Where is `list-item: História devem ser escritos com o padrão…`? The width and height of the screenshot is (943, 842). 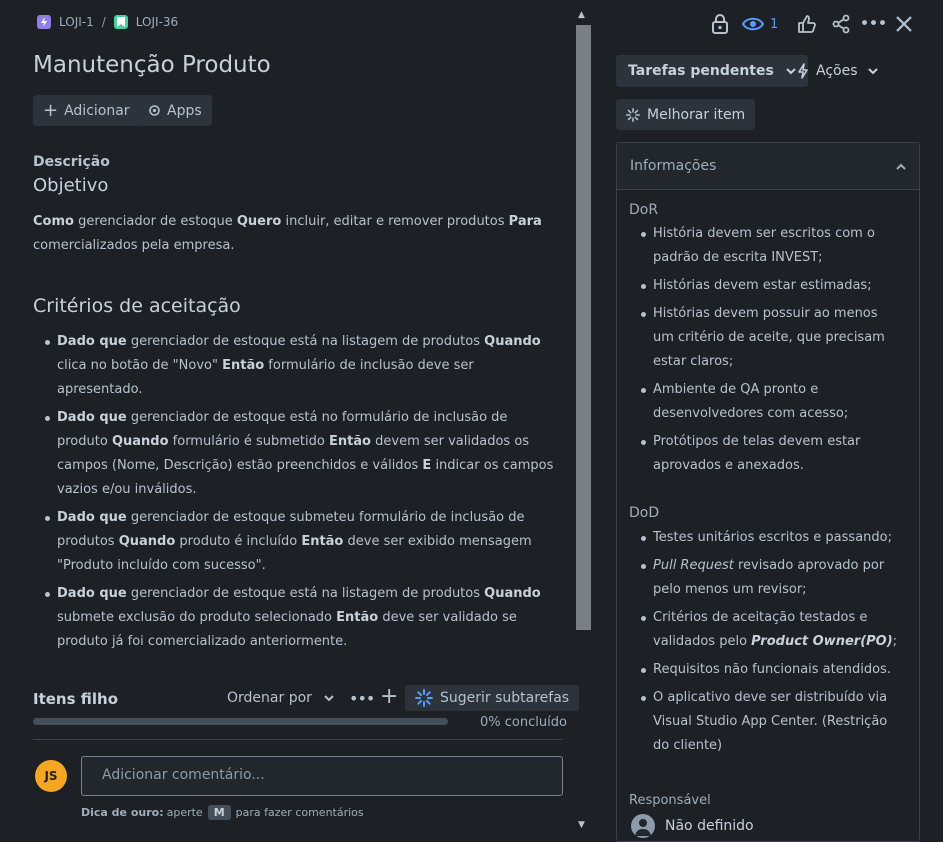
list-item: História devem ser escritos com o padrão… is located at coordinates (769, 246).